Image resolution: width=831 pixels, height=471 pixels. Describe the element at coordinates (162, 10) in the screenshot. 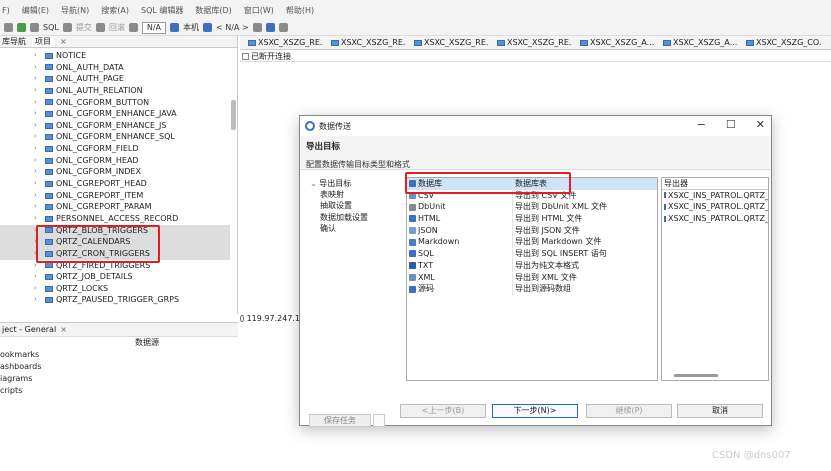

I see `menu-sql-editor: SQL 编辑器` at that location.